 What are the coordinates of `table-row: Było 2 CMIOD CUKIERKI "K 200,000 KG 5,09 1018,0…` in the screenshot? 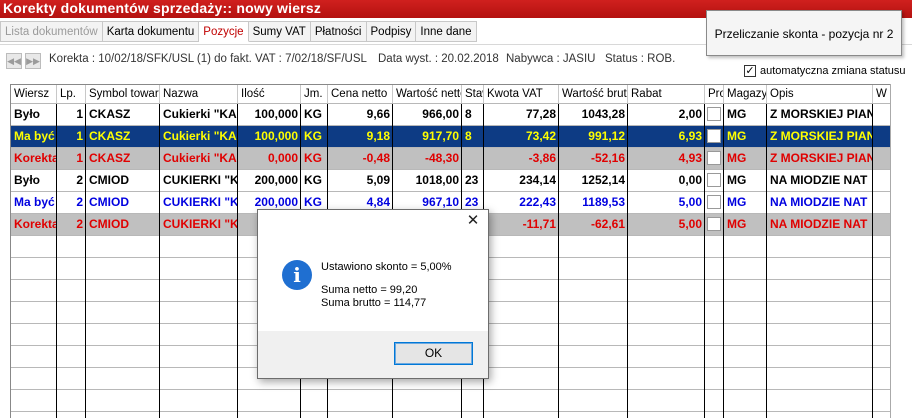 It's located at (450, 180).